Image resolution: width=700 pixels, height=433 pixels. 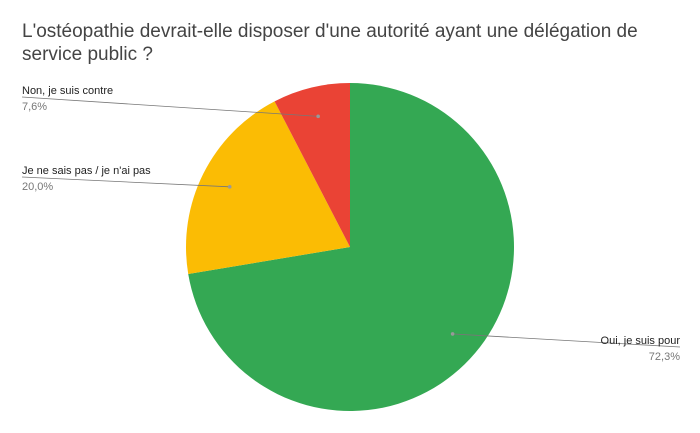 What do you see at coordinates (37, 187) in the screenshot?
I see `slice-value-label: 20,0%` at bounding box center [37, 187].